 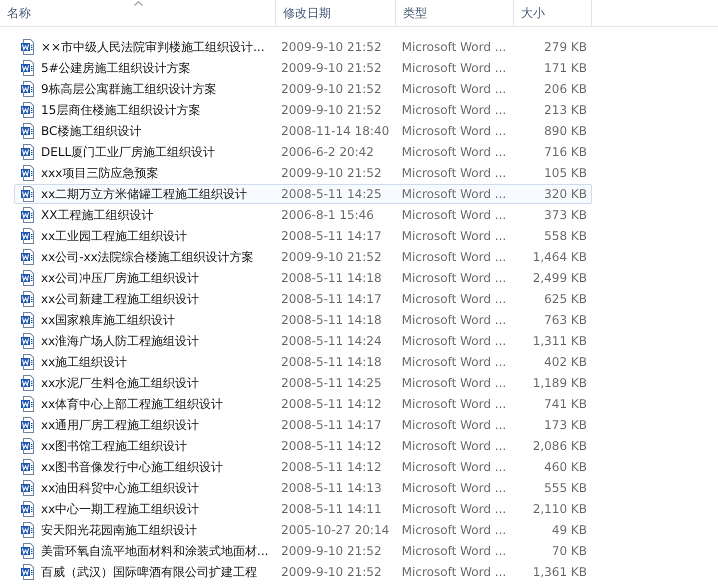 What do you see at coordinates (303, 68) in the screenshot?
I see `file-row: 5#公建房施工组织设计方案 2009-9-10 21:52 Microsoft Word ... 171 KB` at bounding box center [303, 68].